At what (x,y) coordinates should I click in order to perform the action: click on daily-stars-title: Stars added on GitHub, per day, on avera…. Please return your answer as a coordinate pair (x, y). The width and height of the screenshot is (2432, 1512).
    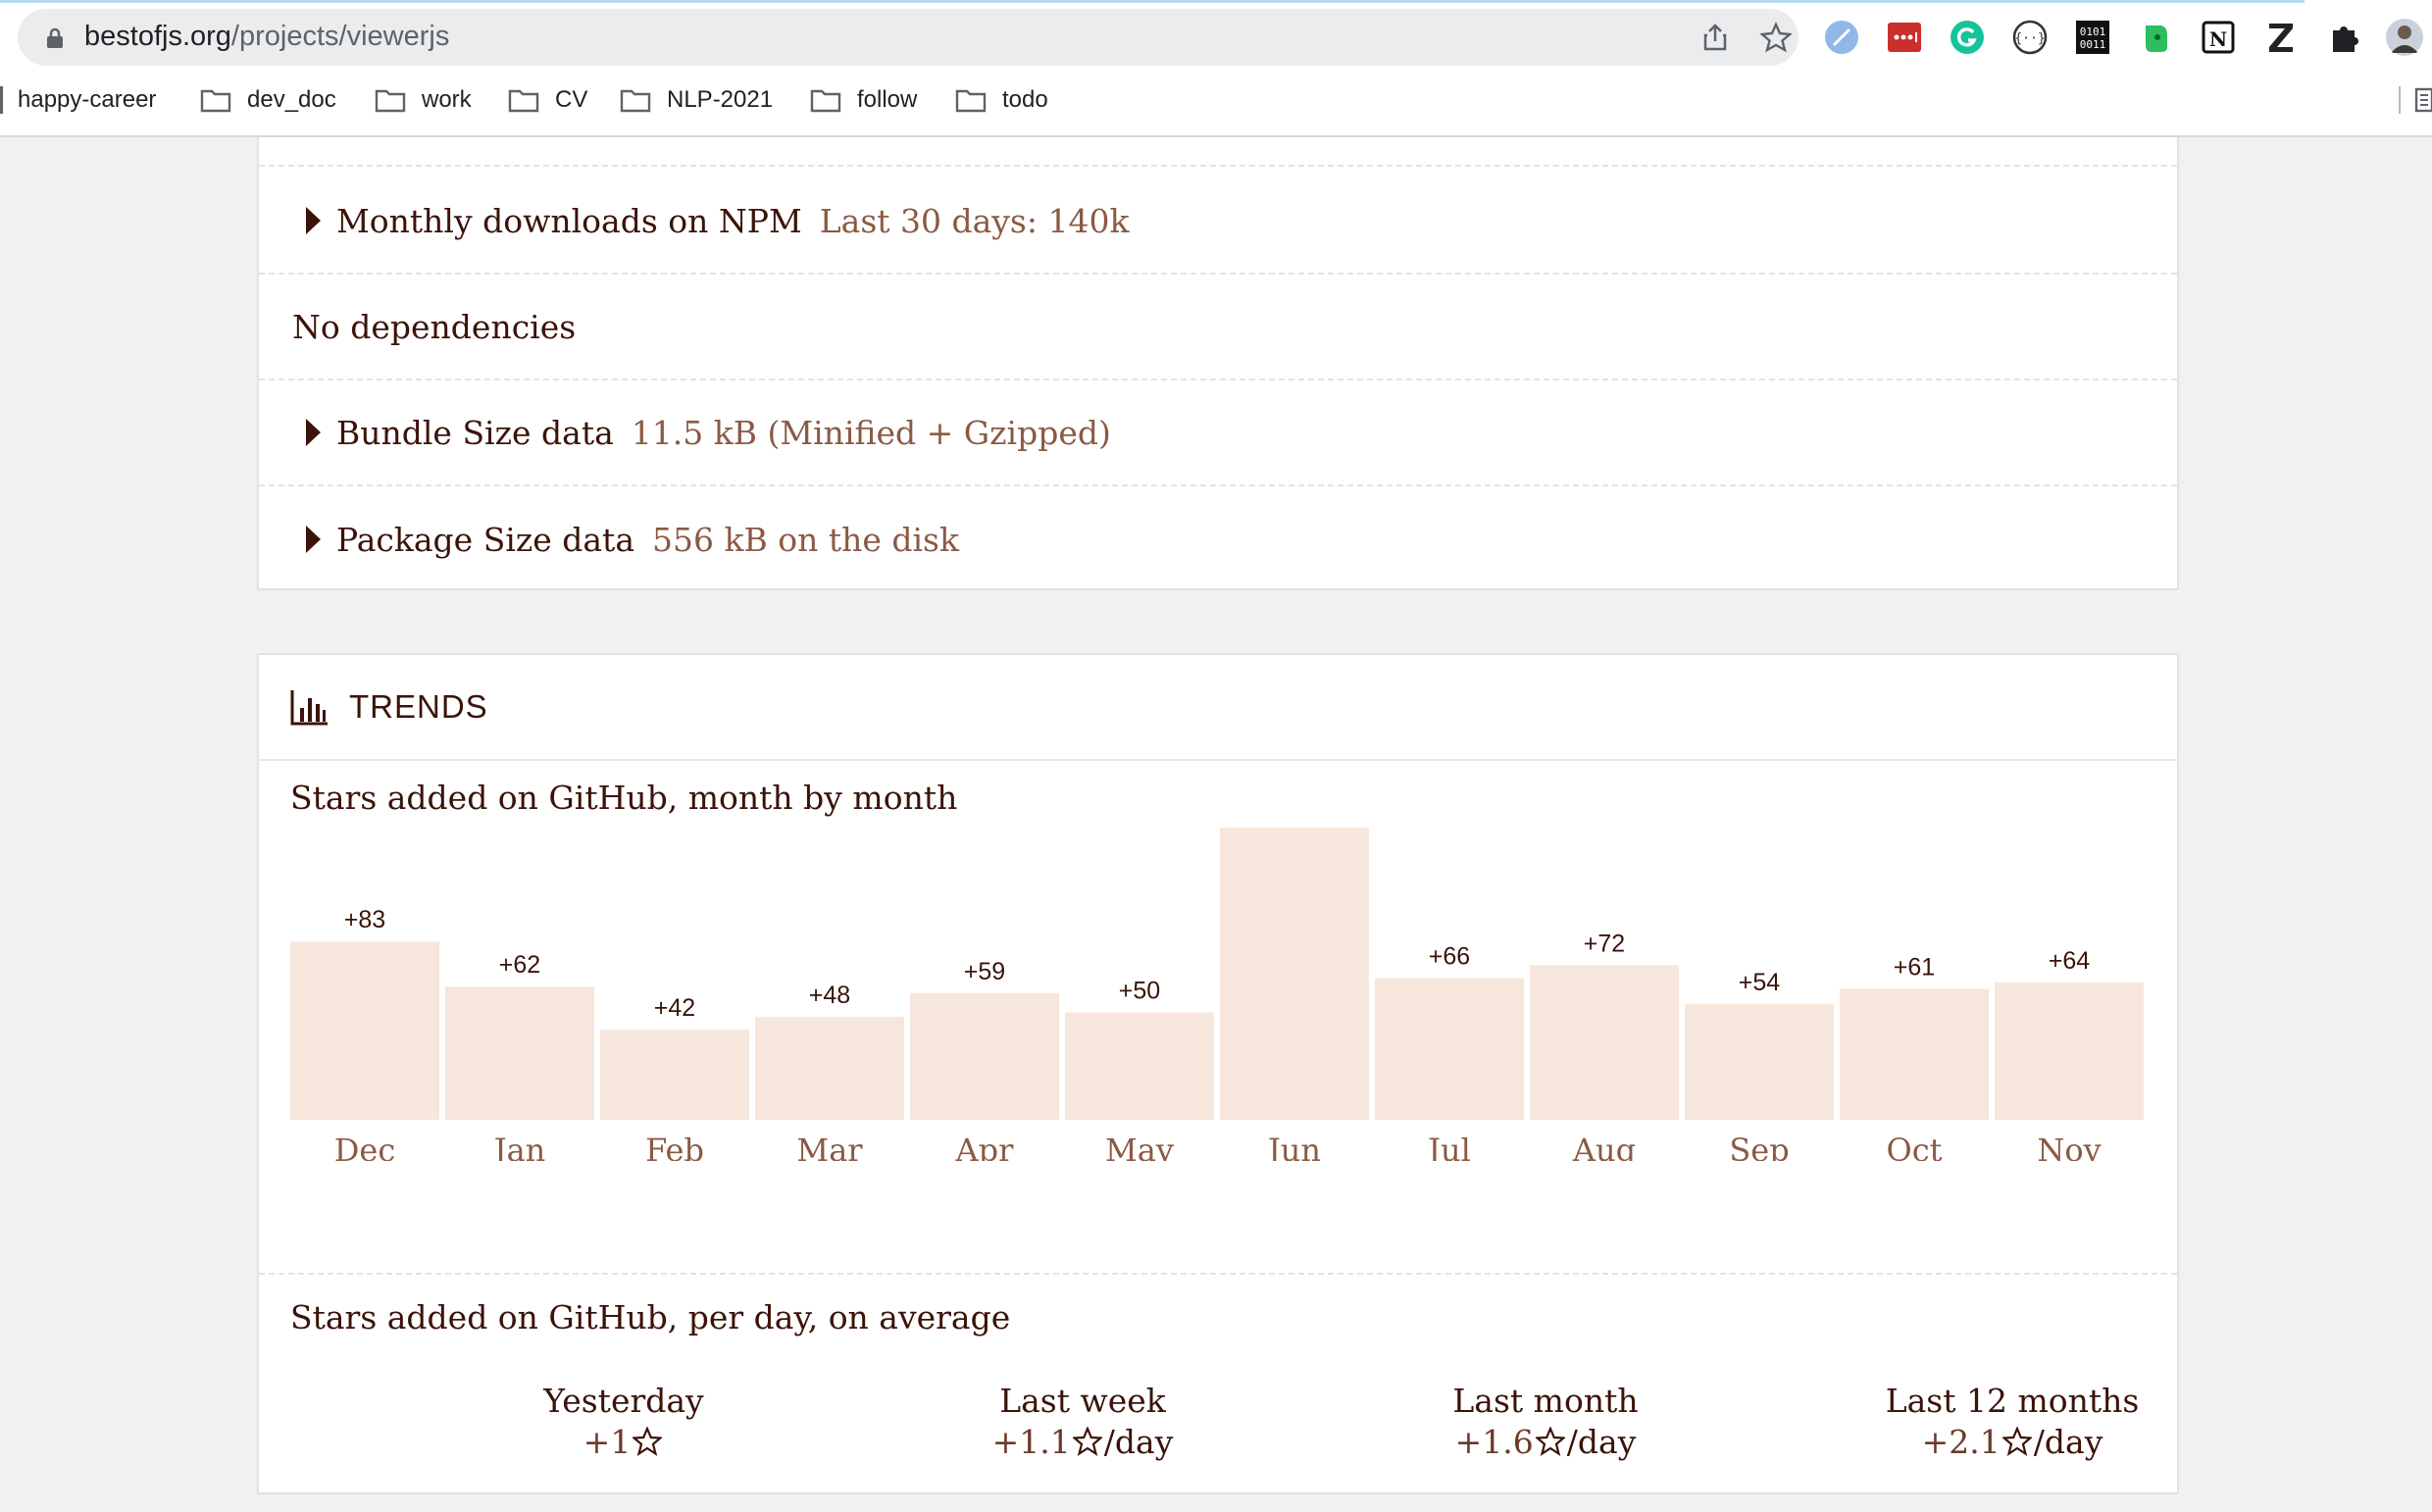
    Looking at the image, I should click on (650, 1317).